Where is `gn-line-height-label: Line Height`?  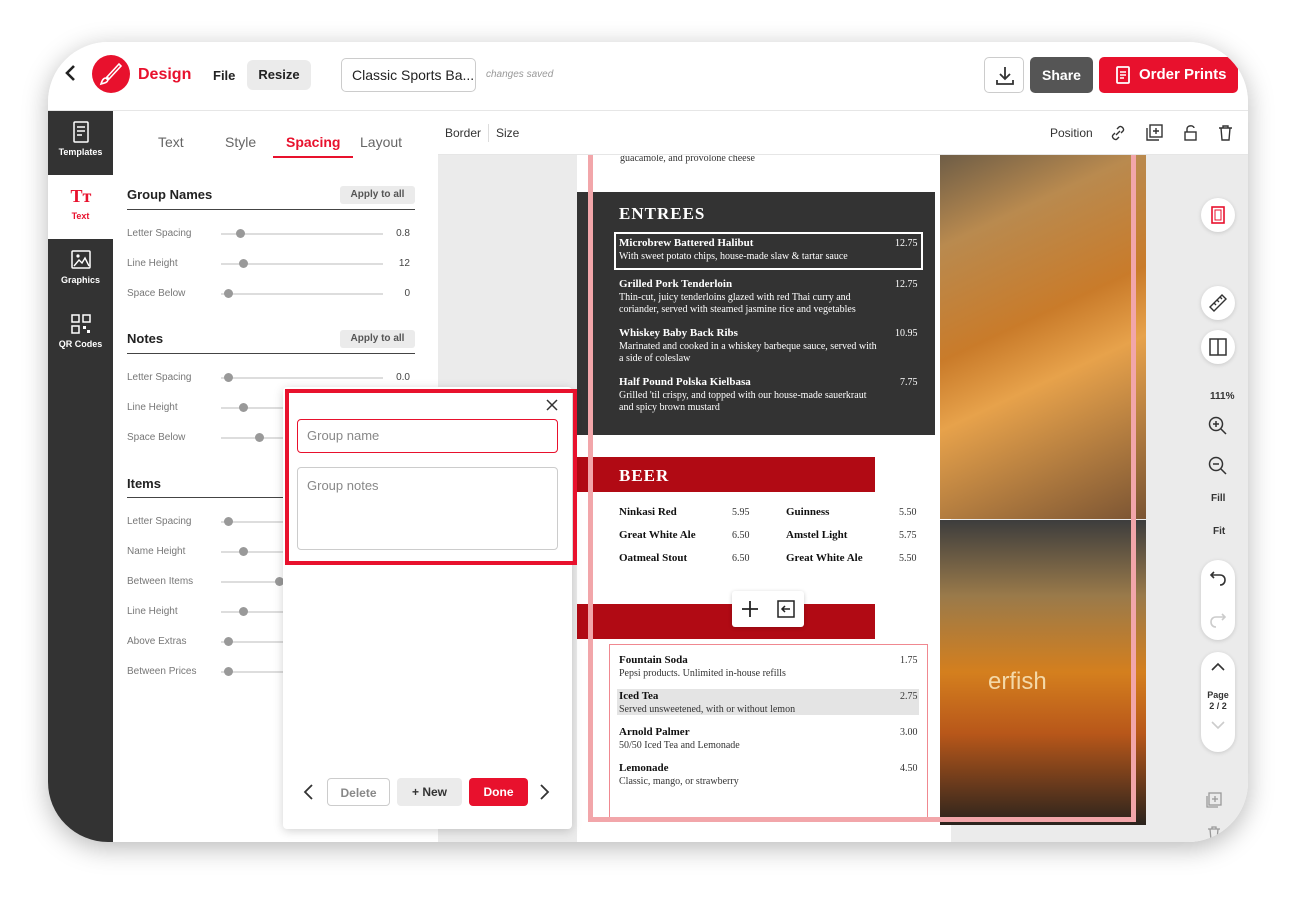
gn-line-height-label: Line Height is located at coordinates (152, 263).